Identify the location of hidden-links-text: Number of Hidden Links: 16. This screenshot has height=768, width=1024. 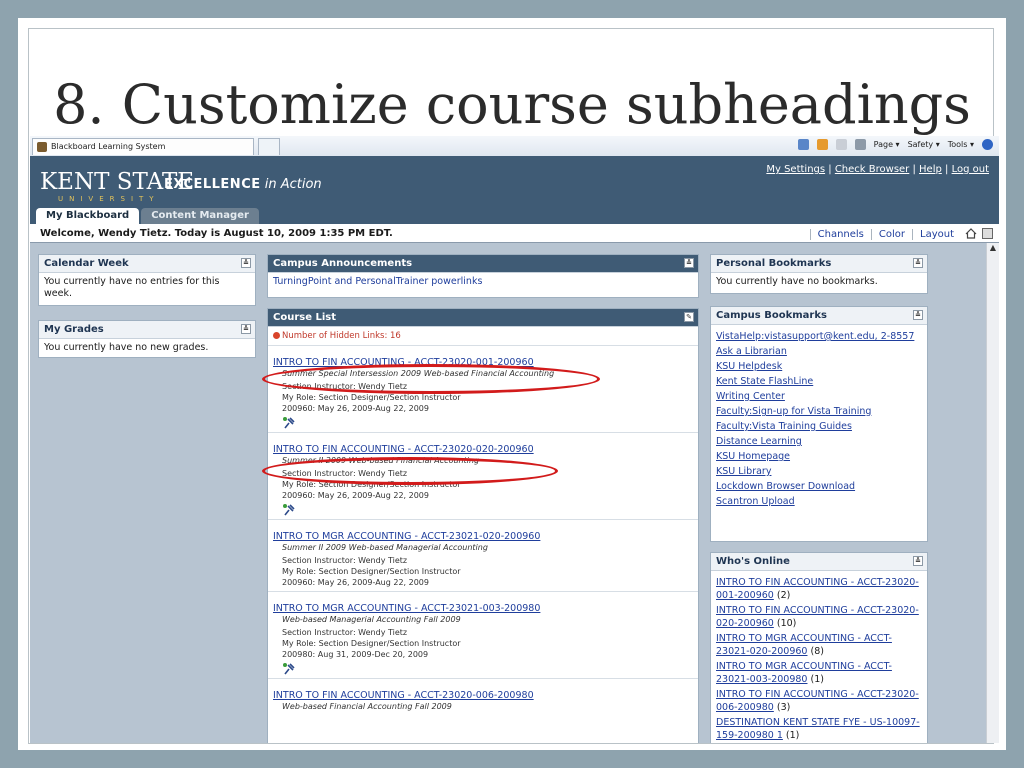
(341, 336).